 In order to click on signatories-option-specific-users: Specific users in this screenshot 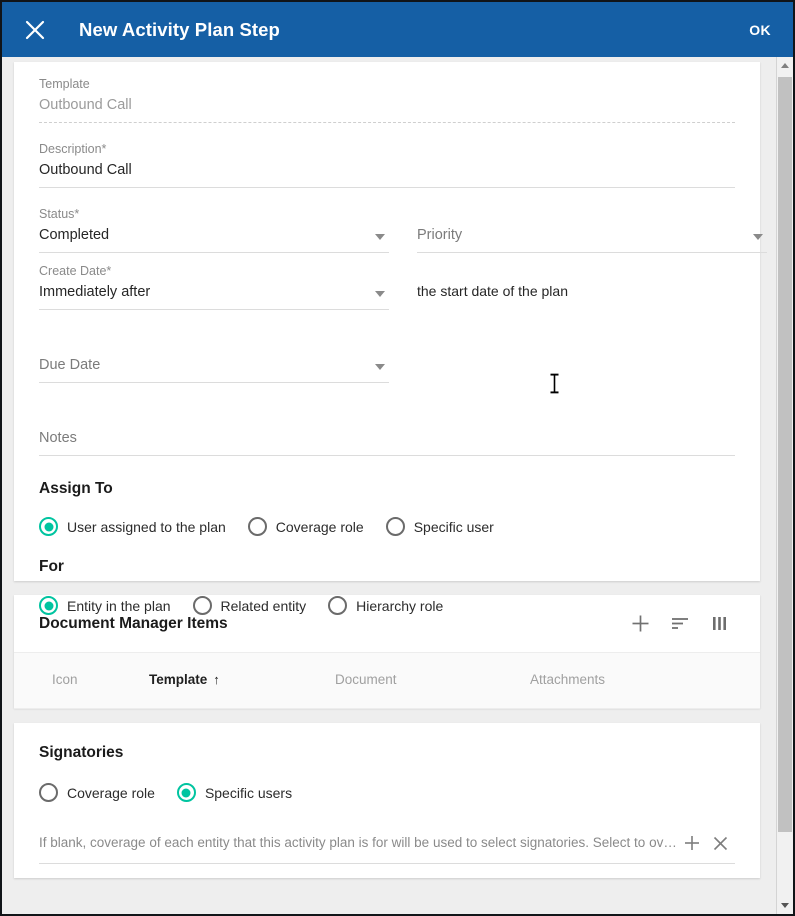, I will do `click(234, 792)`.